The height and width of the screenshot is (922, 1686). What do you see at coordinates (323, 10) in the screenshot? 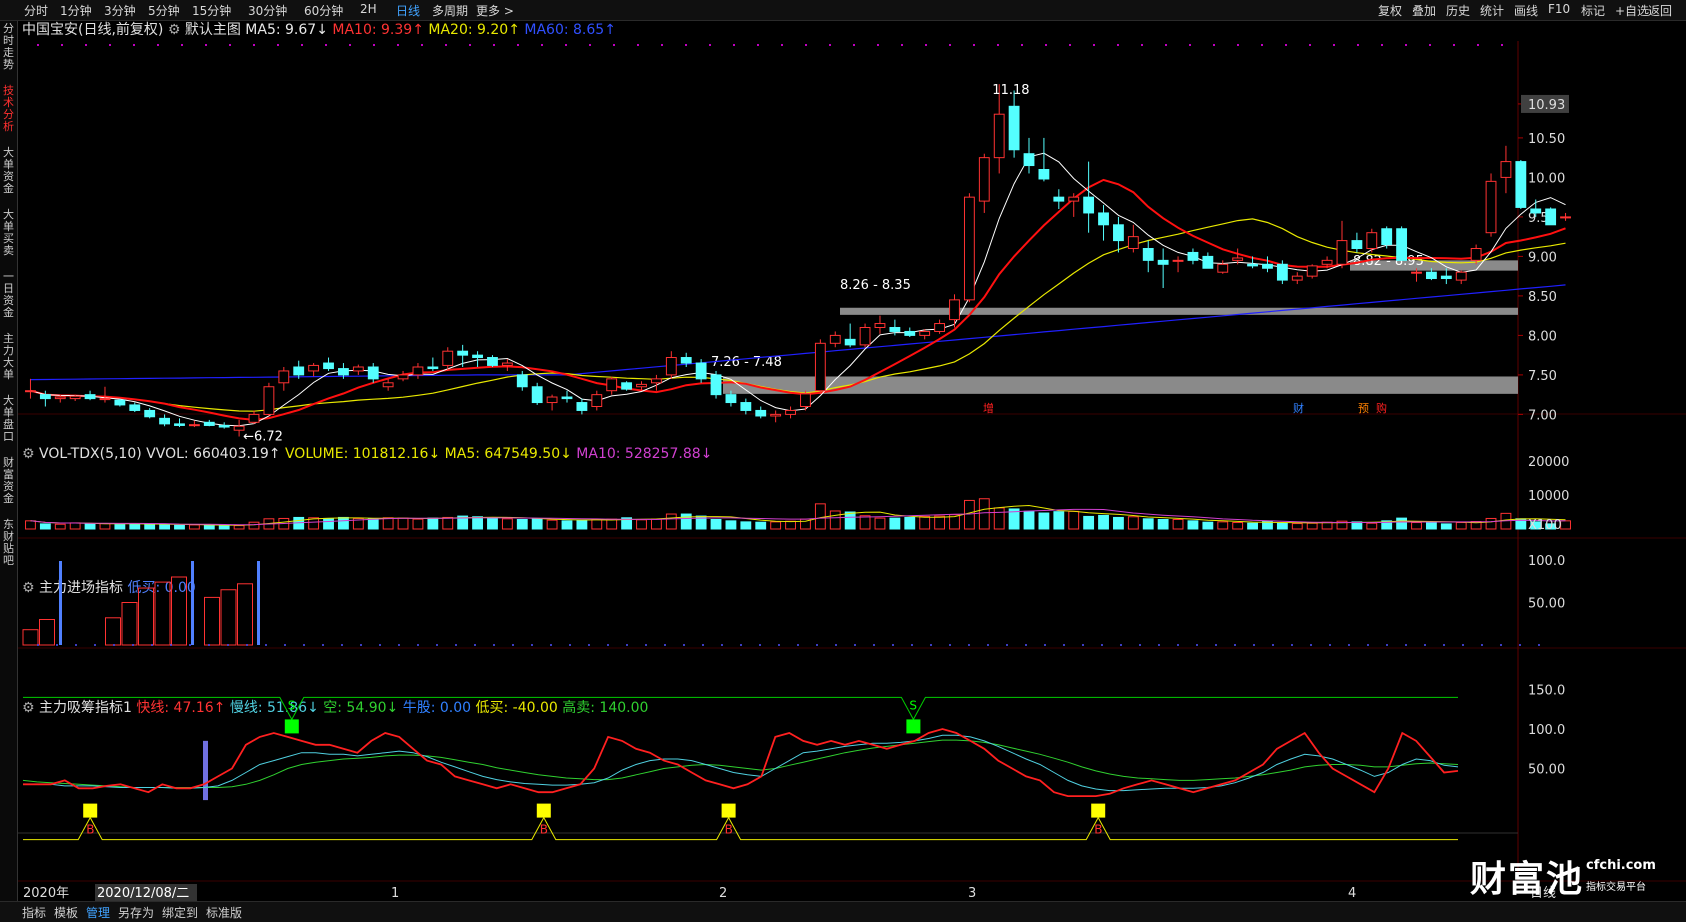
I see `period-tab-6: 60分钟` at bounding box center [323, 10].